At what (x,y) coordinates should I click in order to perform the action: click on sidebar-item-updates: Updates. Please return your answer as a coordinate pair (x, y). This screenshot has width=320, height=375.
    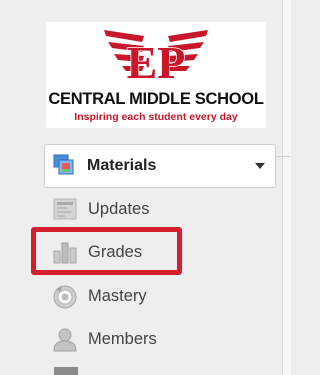
    Looking at the image, I should click on (162, 209).